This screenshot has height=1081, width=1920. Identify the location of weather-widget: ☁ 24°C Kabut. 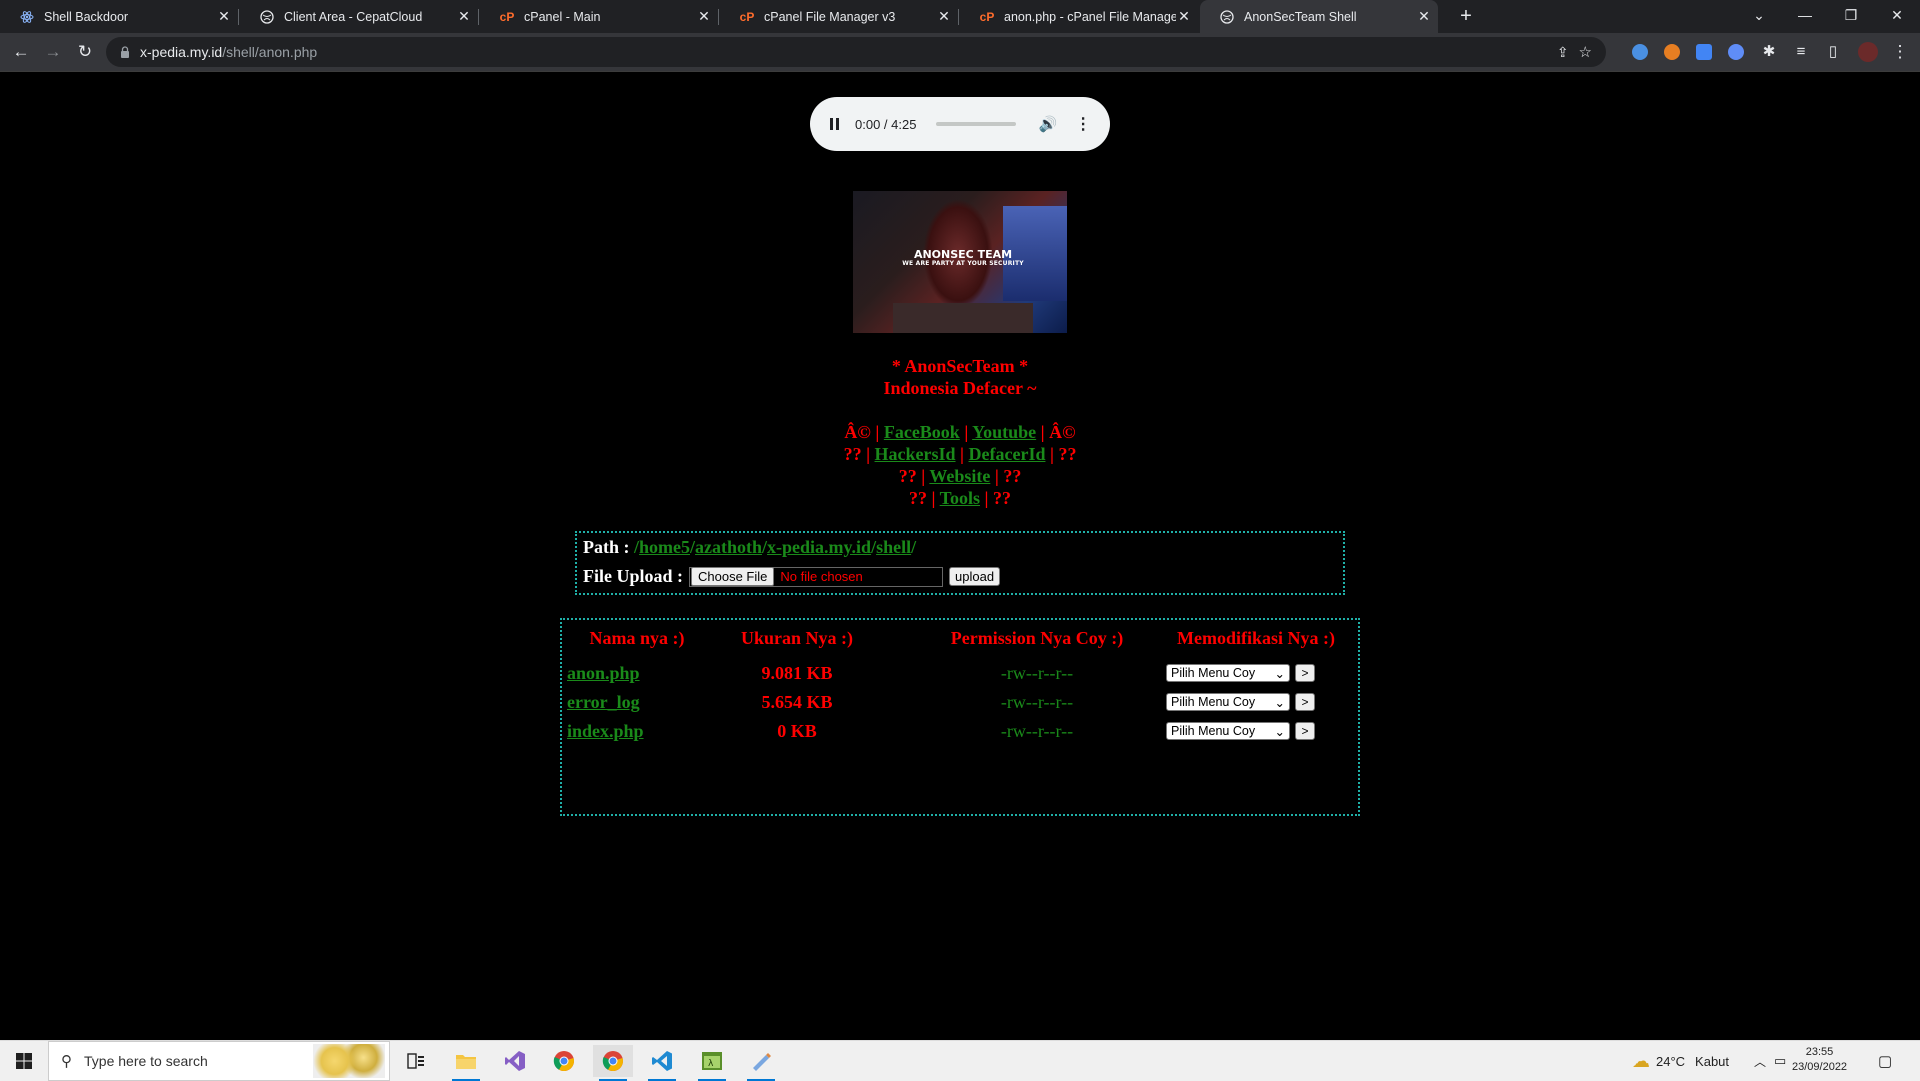
(1680, 1061).